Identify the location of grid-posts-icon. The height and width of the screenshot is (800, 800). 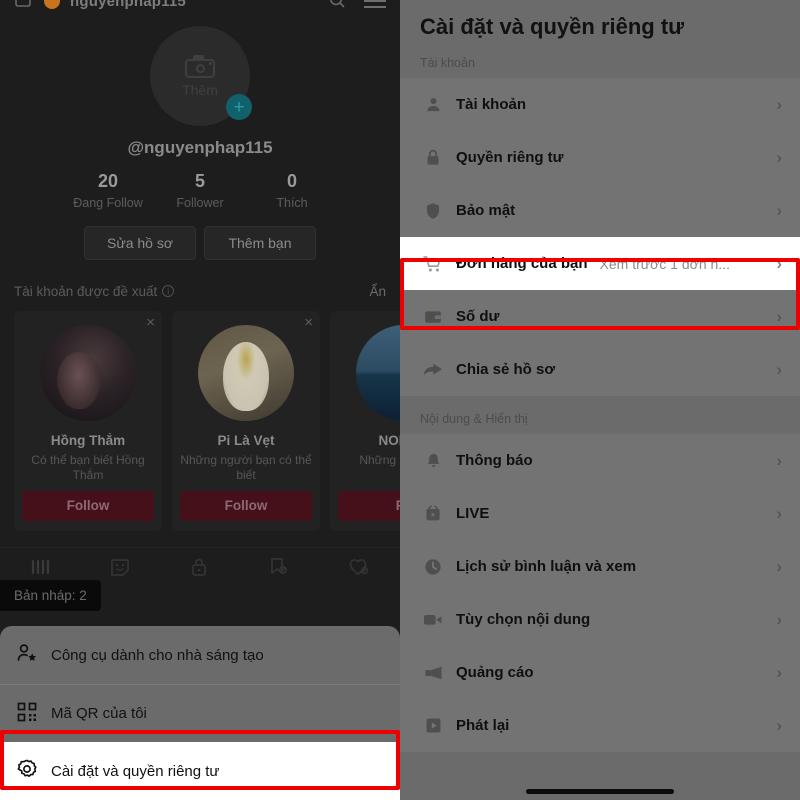
(40, 569).